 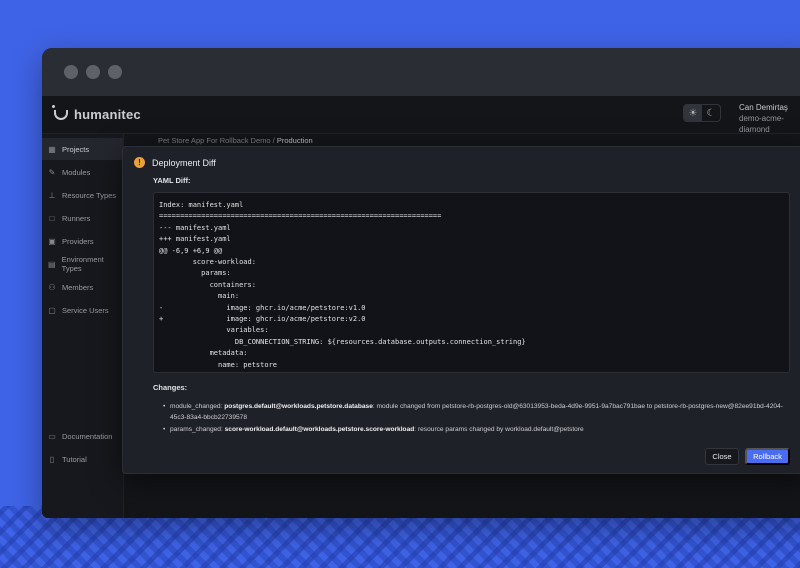 What do you see at coordinates (71, 72) in the screenshot?
I see `window-close-dot` at bounding box center [71, 72].